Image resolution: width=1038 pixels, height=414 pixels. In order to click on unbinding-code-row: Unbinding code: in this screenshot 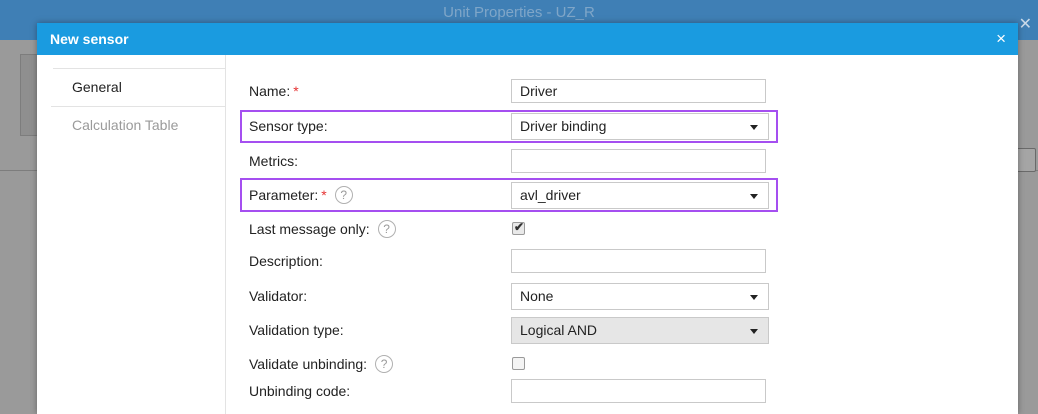, I will do `click(527, 391)`.